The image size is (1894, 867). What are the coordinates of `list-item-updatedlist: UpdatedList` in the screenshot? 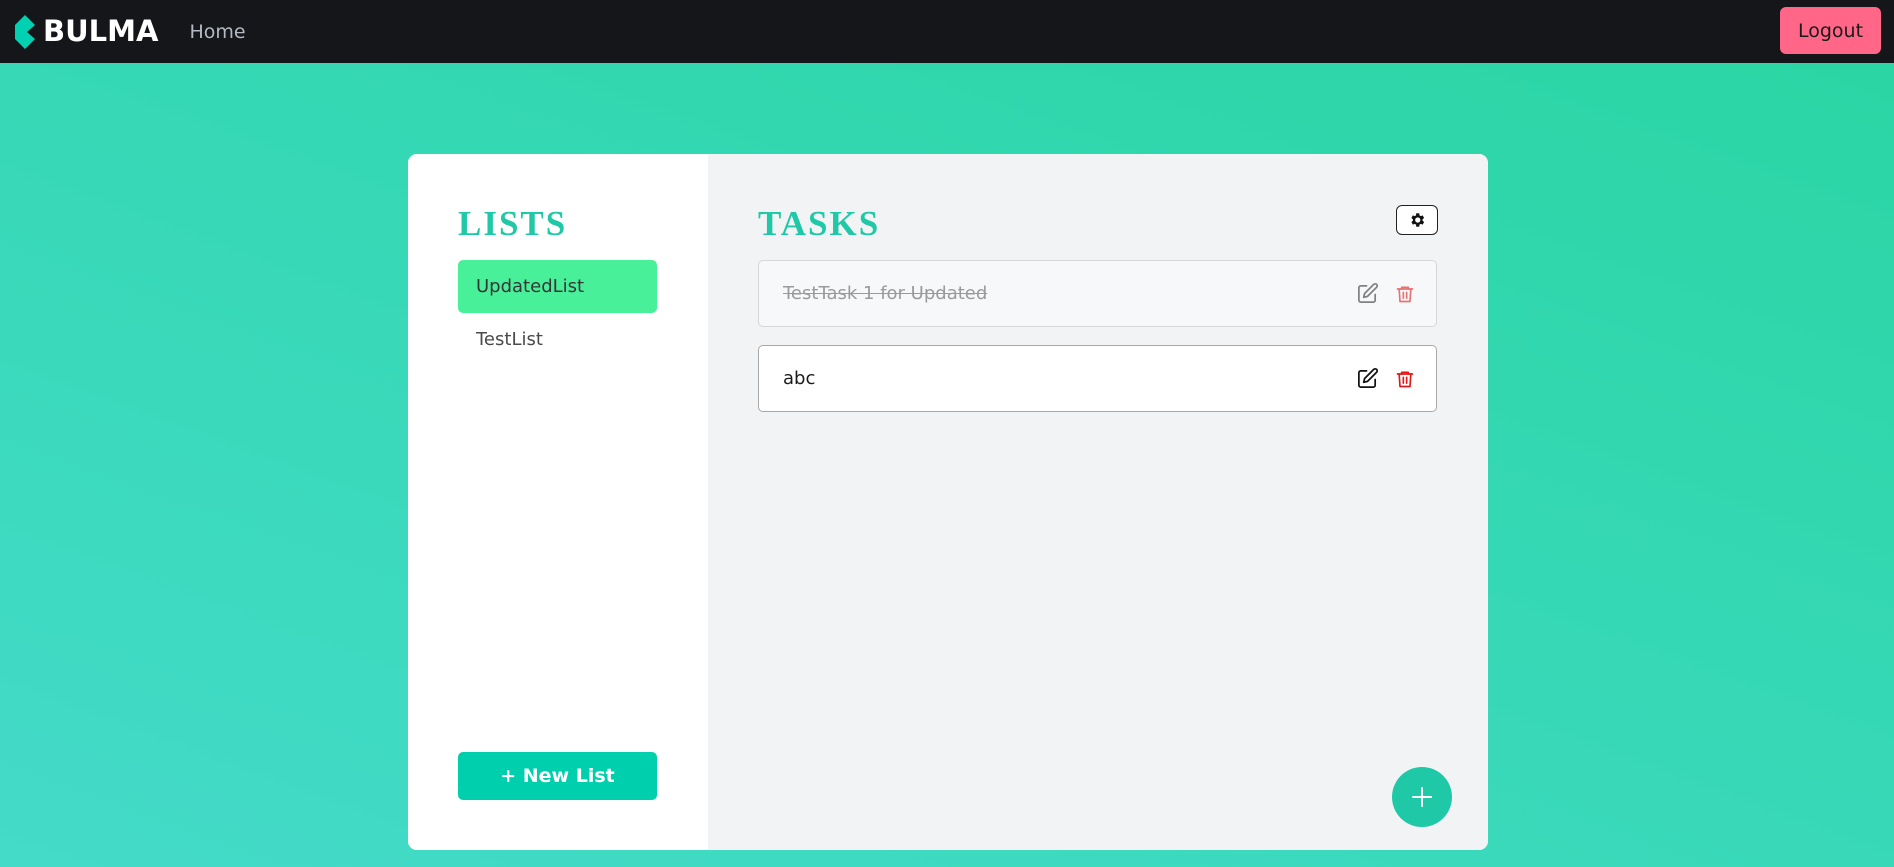 It's located at (557, 286).